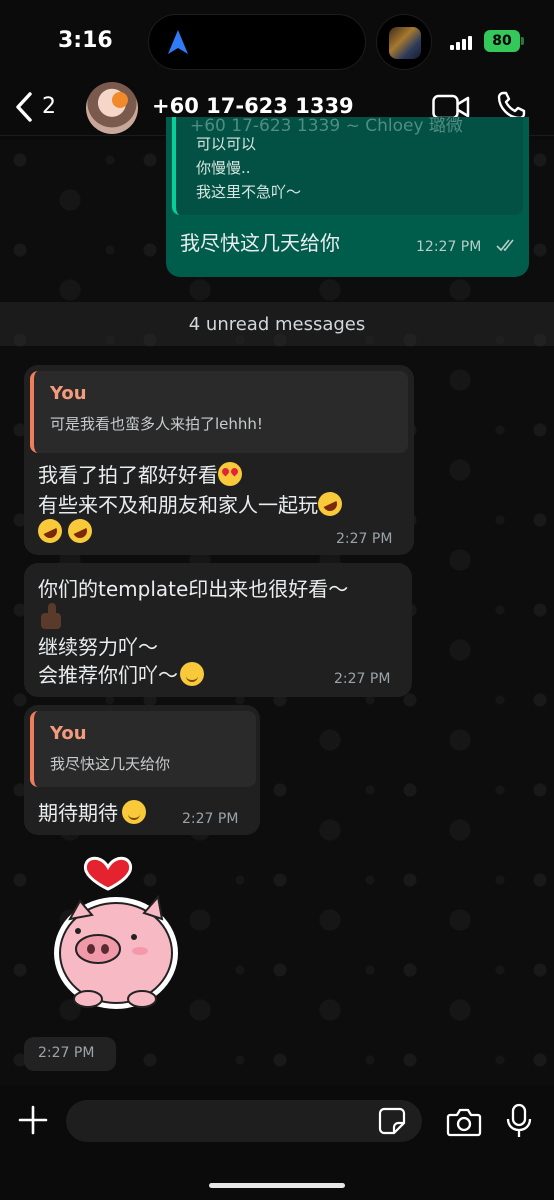  Describe the element at coordinates (140, 473) in the screenshot. I see `message-line: 我看了拍了都好好看` at that location.